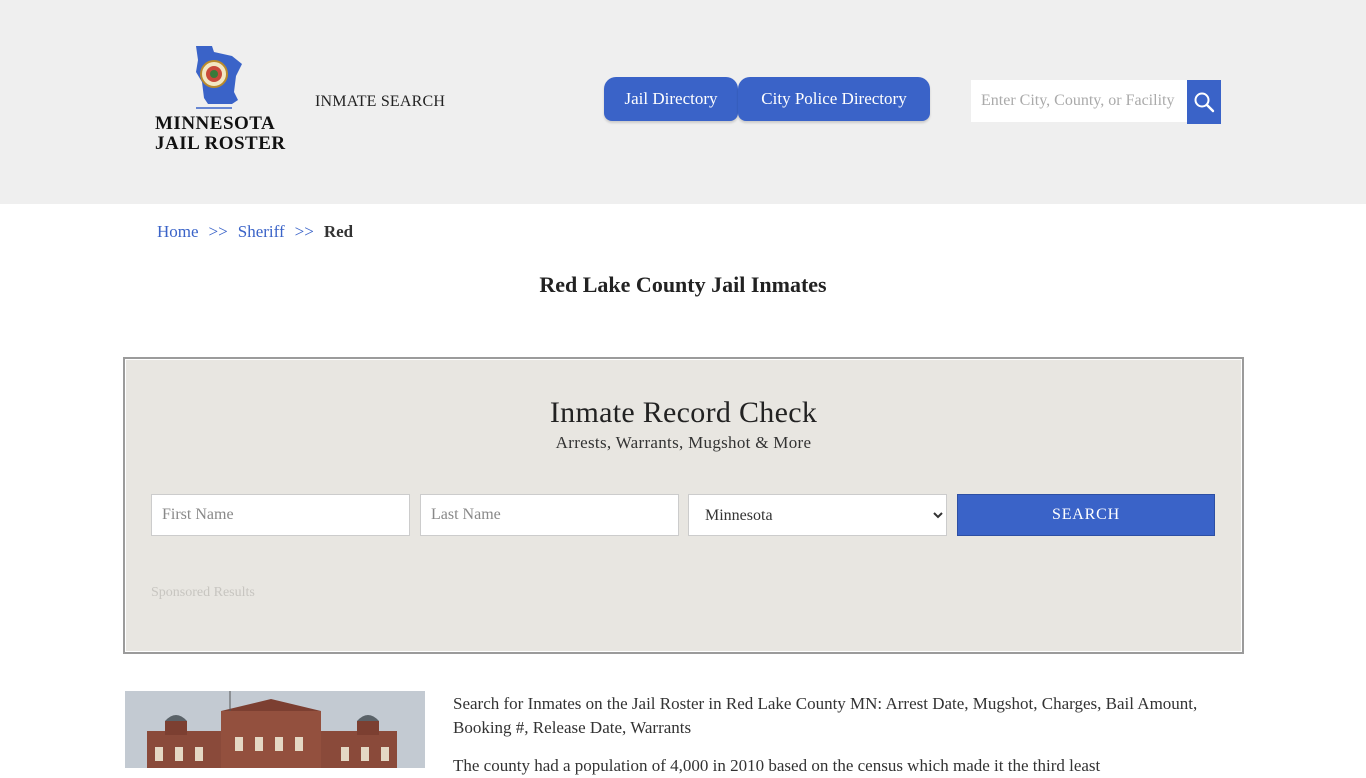  Describe the element at coordinates (280, 515) in the screenshot. I see `first-name-field` at that location.